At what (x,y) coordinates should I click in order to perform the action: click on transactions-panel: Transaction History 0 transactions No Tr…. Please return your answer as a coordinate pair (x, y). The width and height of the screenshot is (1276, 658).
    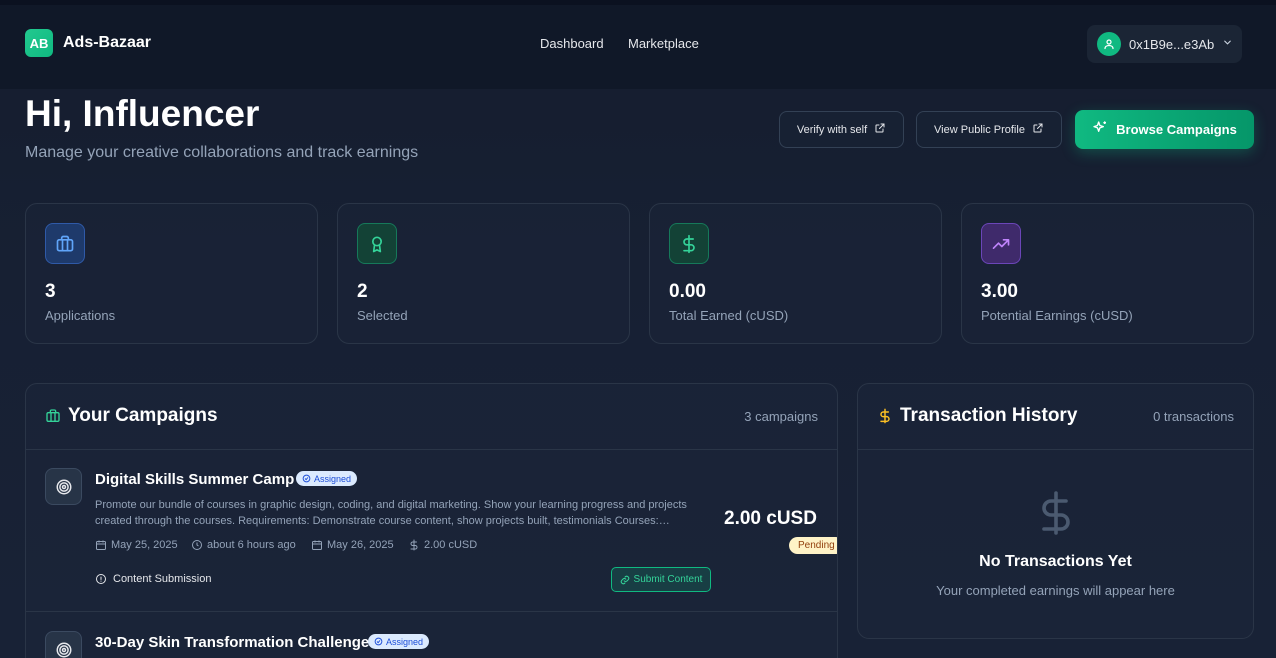
    Looking at the image, I should click on (1055, 511).